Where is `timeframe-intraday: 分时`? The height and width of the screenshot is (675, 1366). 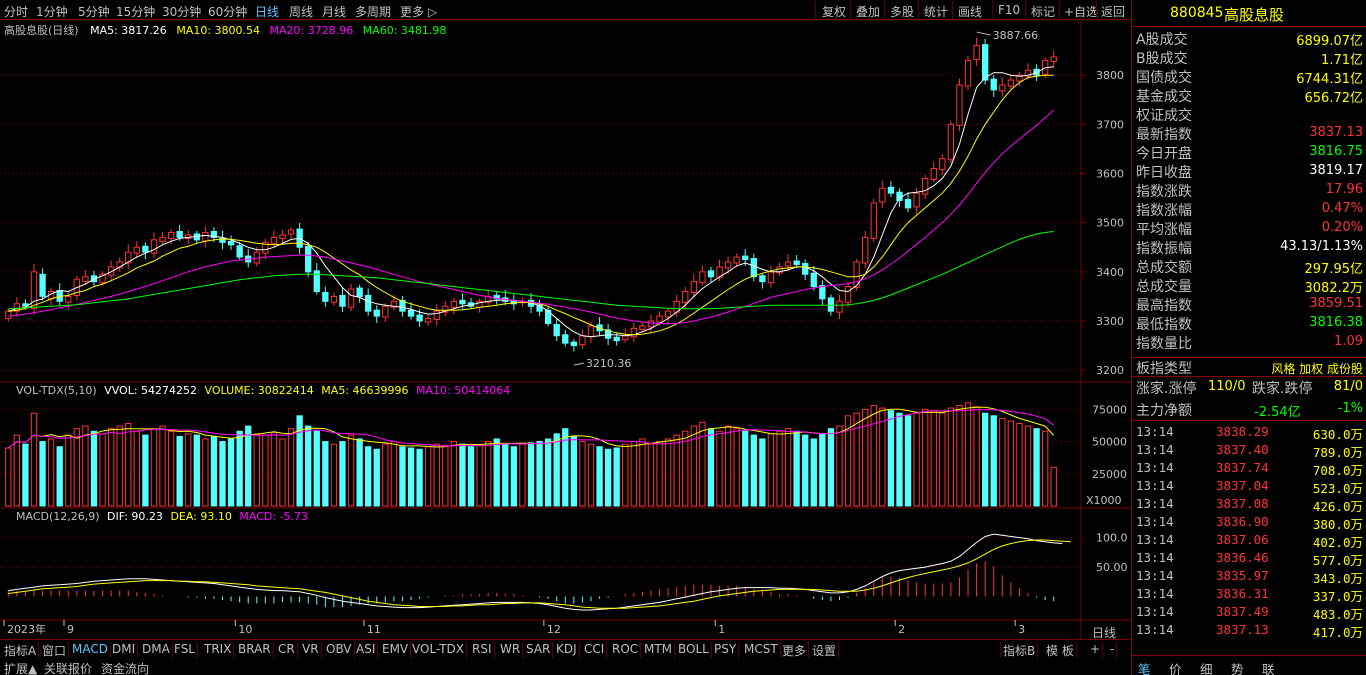
timeframe-intraday: 分时 is located at coordinates (16, 11).